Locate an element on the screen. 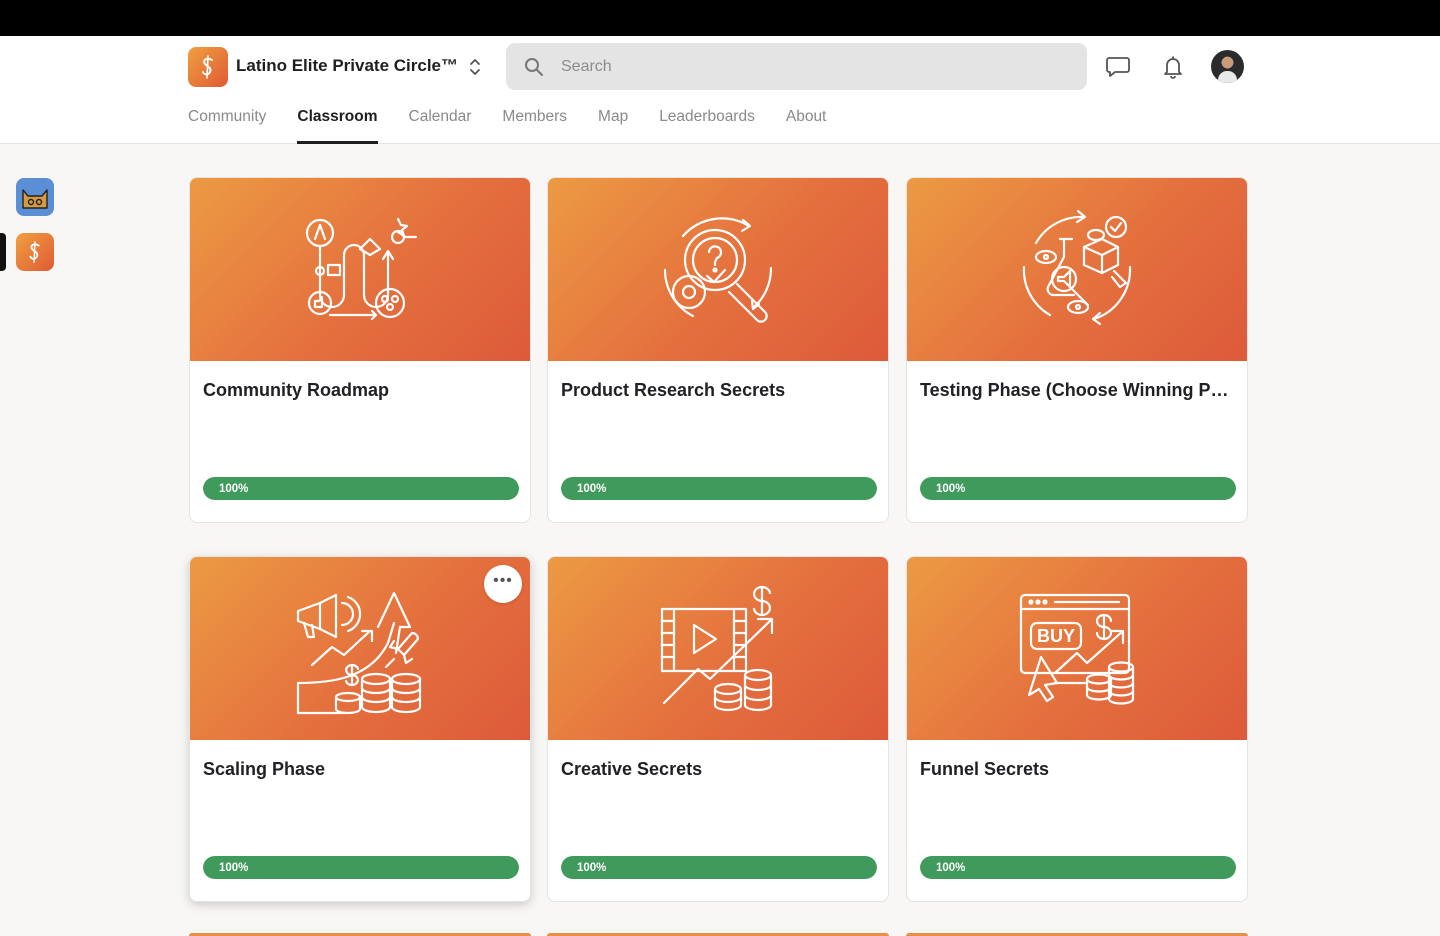  search-bar is located at coordinates (796, 66).